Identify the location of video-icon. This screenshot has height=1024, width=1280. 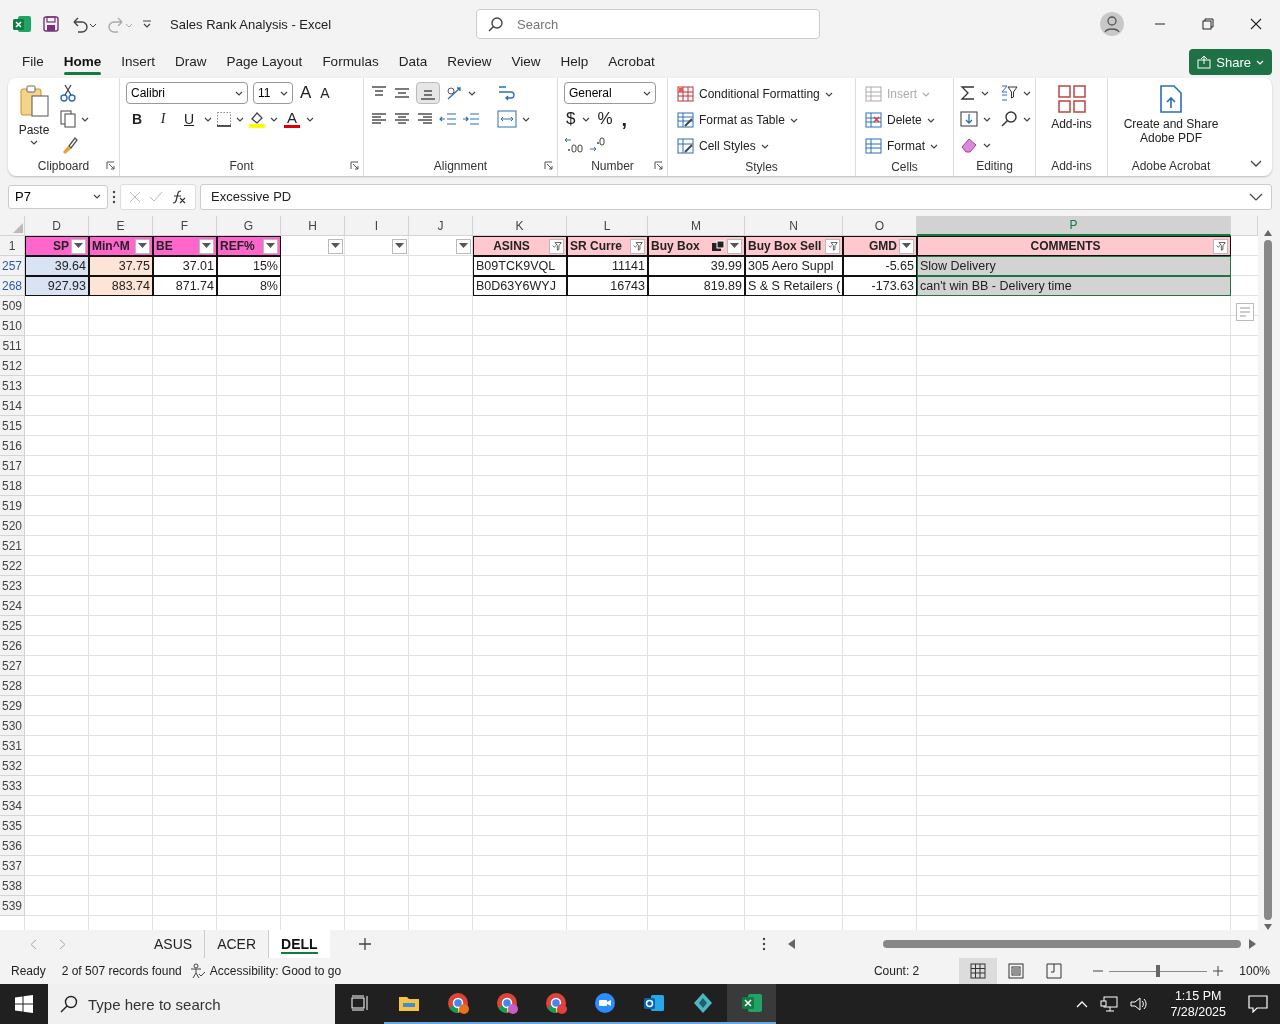
(604, 1003).